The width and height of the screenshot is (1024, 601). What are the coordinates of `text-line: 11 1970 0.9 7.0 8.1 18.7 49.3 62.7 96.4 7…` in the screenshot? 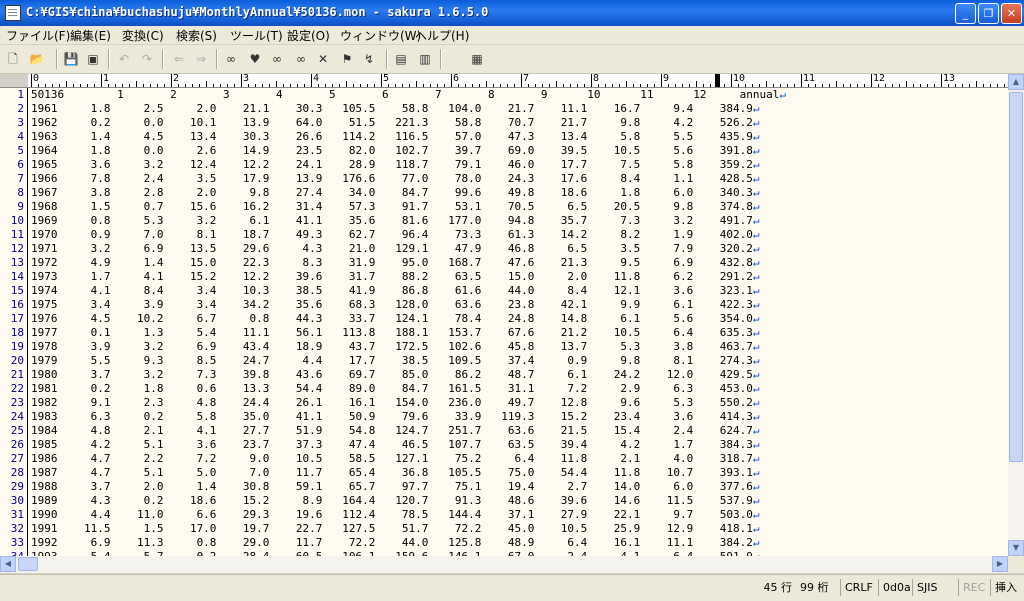 It's located at (504, 235).